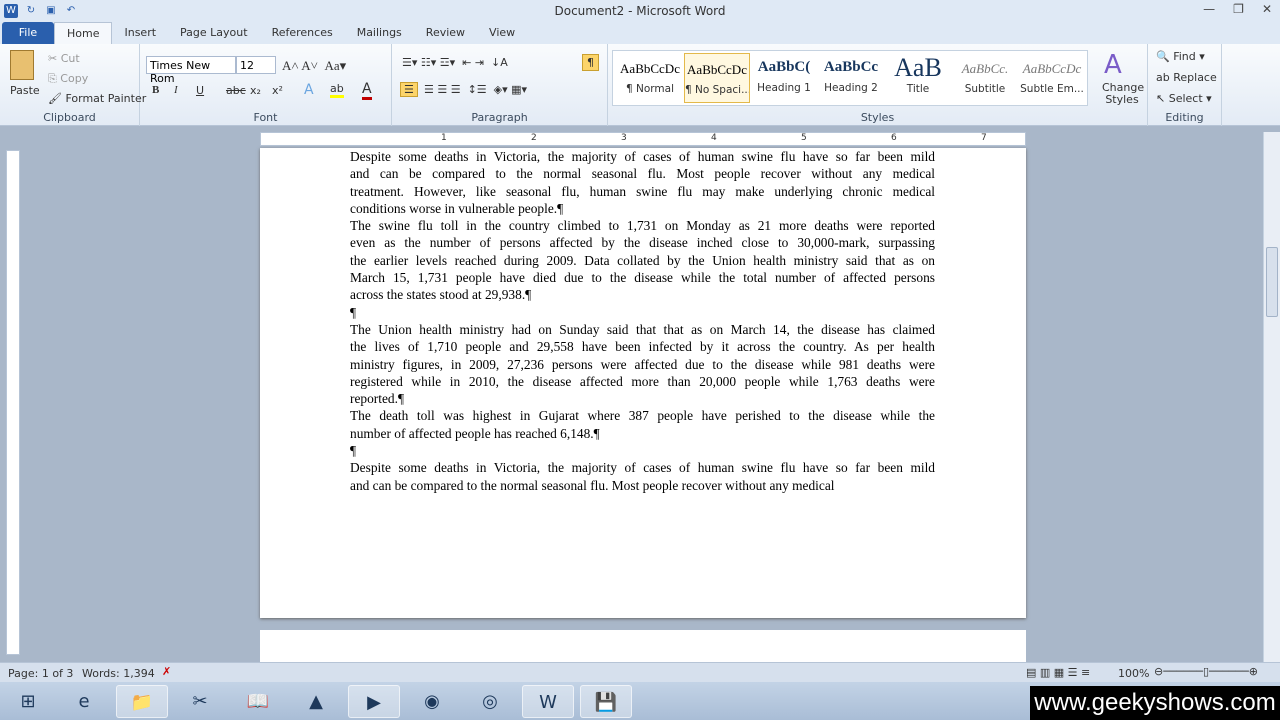 The height and width of the screenshot is (720, 1280). I want to click on zoom-level: 100%, so click(1133, 673).